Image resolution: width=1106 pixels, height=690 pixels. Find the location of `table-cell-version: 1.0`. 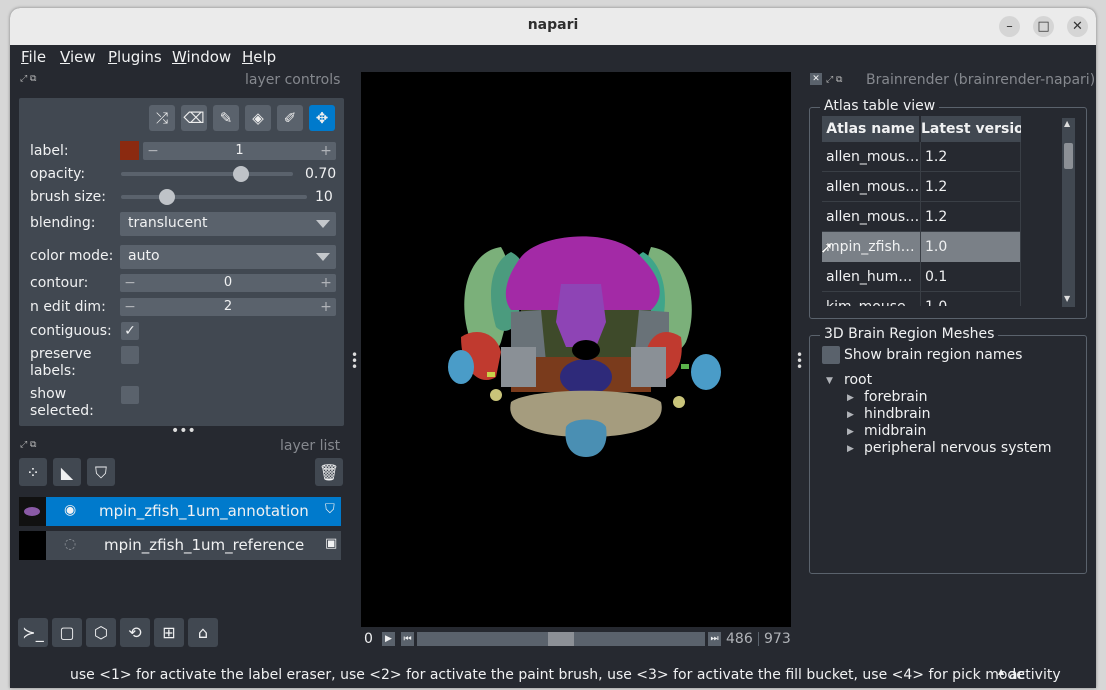

table-cell-version: 1.0 is located at coordinates (971, 299).